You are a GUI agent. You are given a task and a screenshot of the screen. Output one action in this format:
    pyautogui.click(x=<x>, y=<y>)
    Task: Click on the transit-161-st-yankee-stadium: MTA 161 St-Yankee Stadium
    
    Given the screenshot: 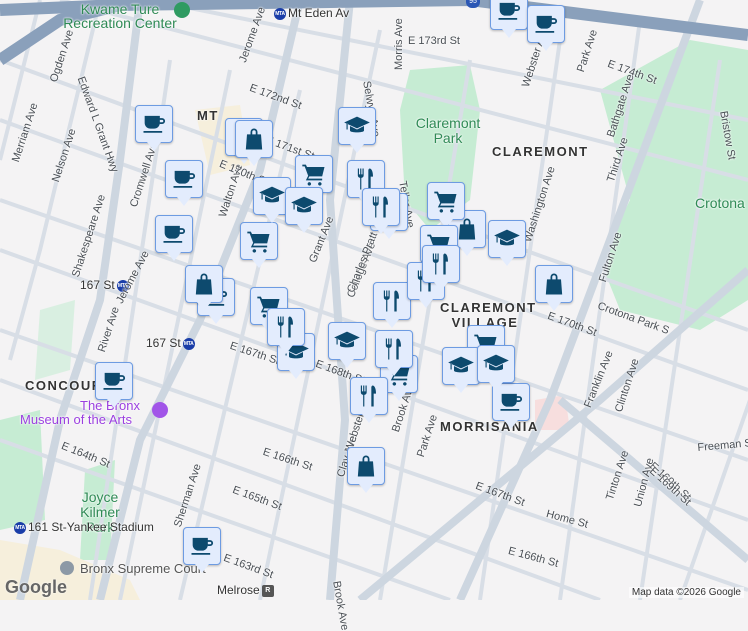 What is the action you would take?
    pyautogui.click(x=83, y=527)
    